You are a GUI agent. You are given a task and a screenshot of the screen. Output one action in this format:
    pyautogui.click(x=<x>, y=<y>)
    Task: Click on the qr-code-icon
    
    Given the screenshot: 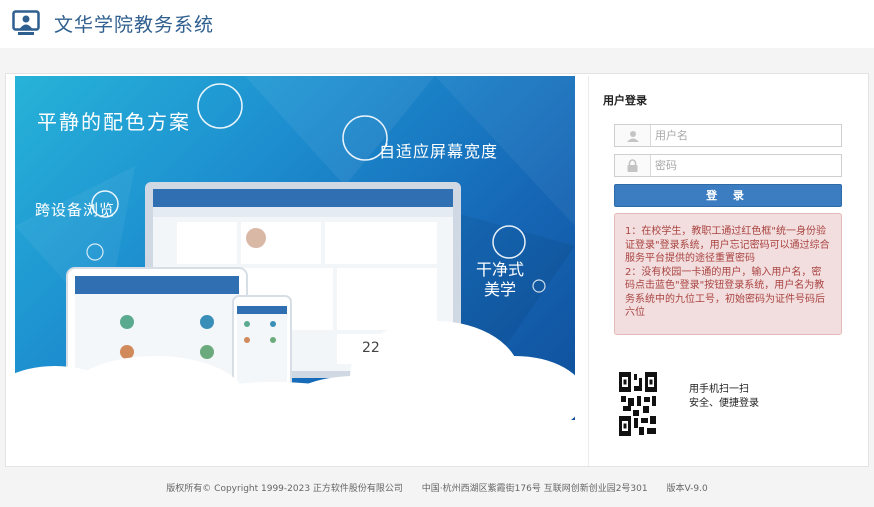 What is the action you would take?
    pyautogui.click(x=638, y=404)
    